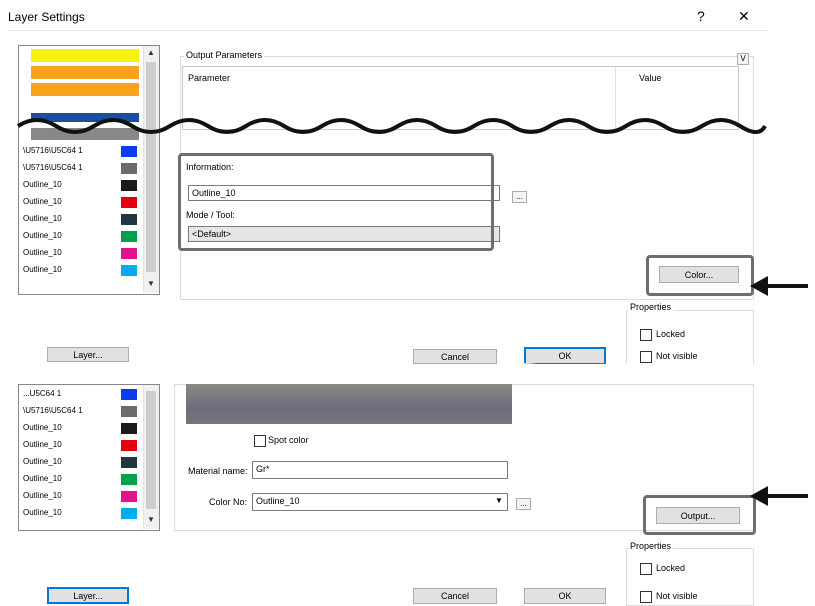  Describe the element at coordinates (209, 78) in the screenshot. I see `col-header-parameter: Parameter` at that location.